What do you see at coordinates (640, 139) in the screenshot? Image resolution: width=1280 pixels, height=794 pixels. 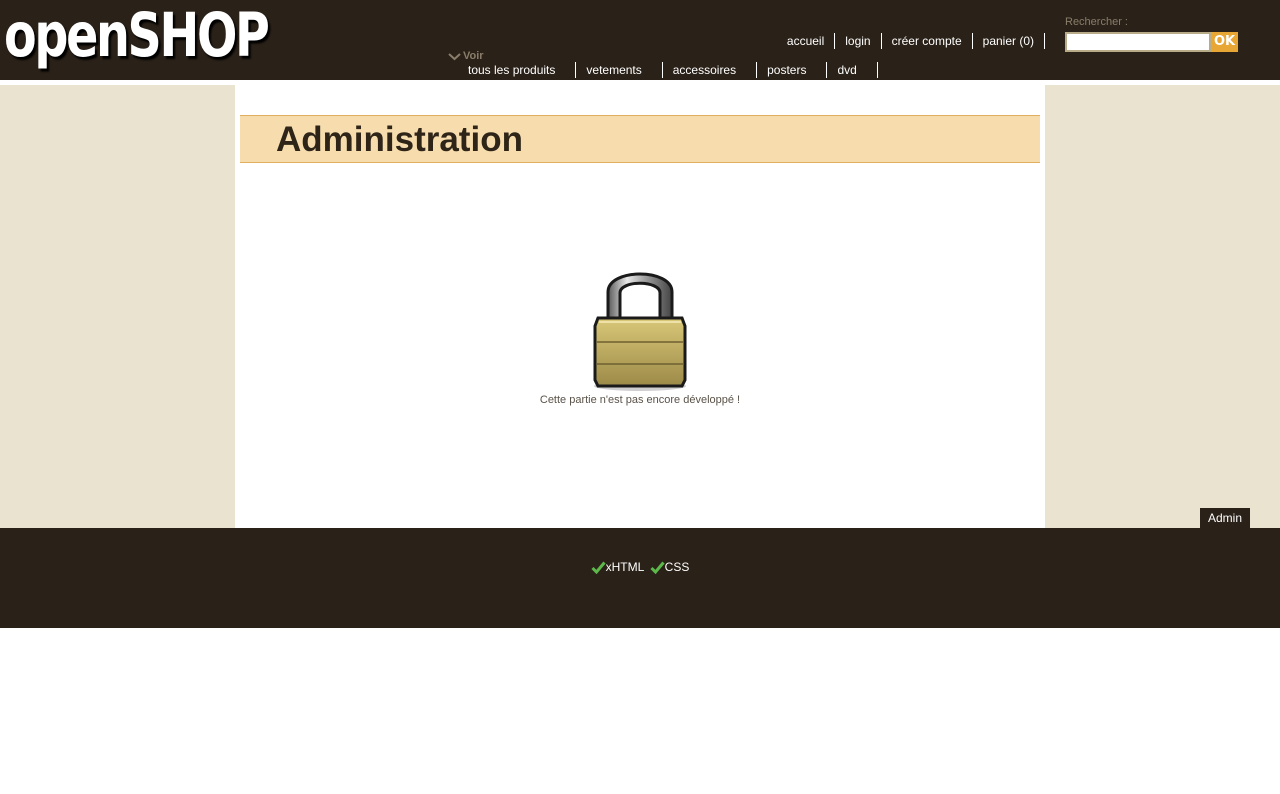 I see `title-bar: Administration` at bounding box center [640, 139].